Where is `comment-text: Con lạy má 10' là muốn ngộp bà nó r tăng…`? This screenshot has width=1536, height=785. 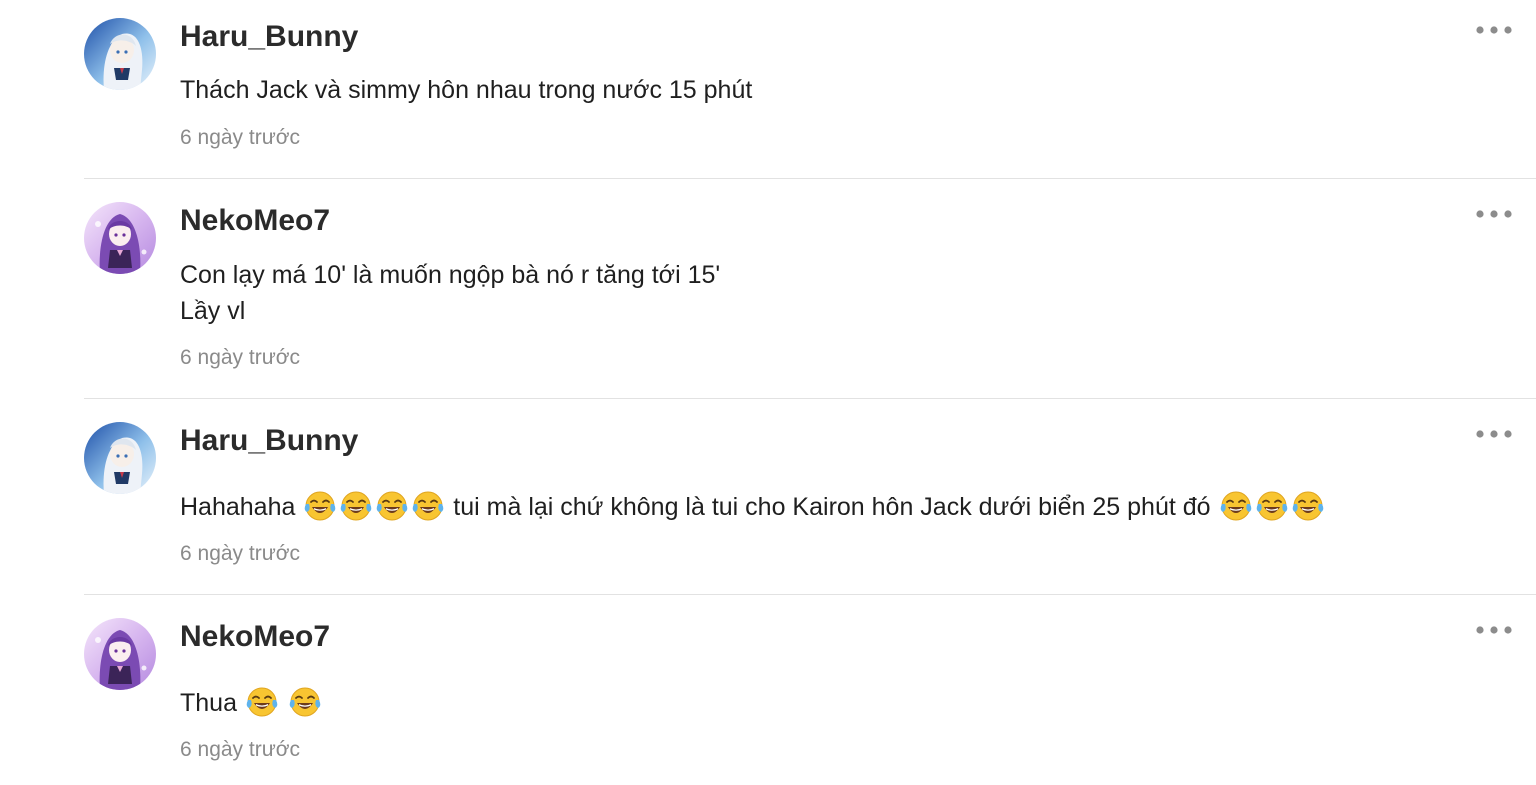
comment-text: Con lạy má 10' là muốn ngộp bà nó r tăng… is located at coordinates (450, 293).